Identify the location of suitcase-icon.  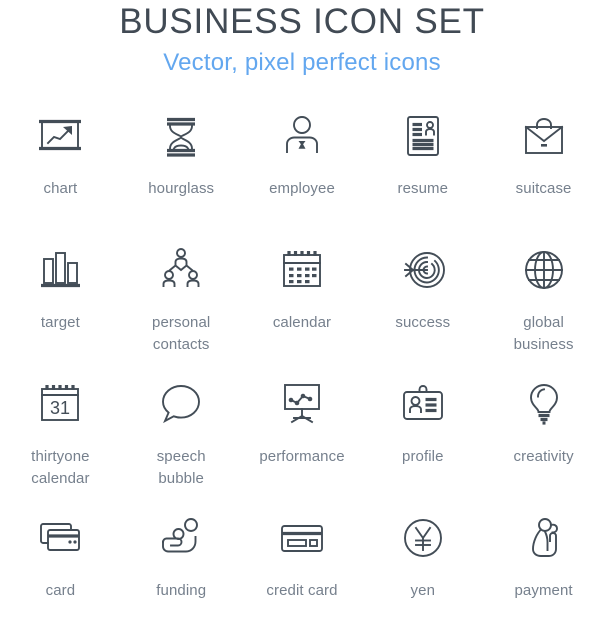
(544, 136).